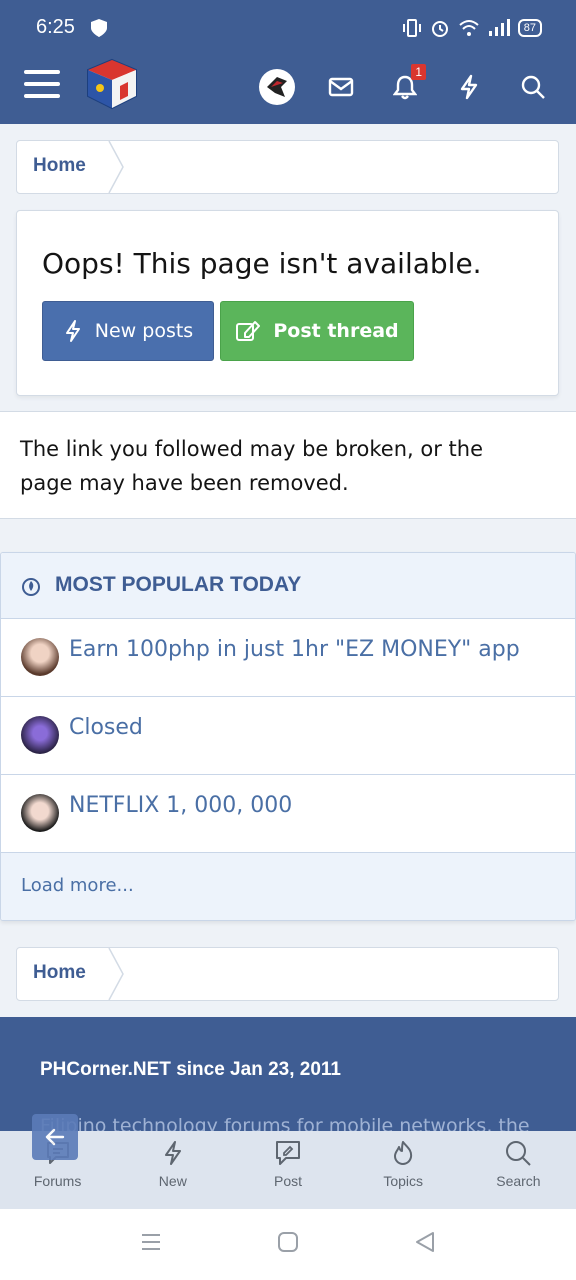  I want to click on bell-icon: 1, so click(405, 87).